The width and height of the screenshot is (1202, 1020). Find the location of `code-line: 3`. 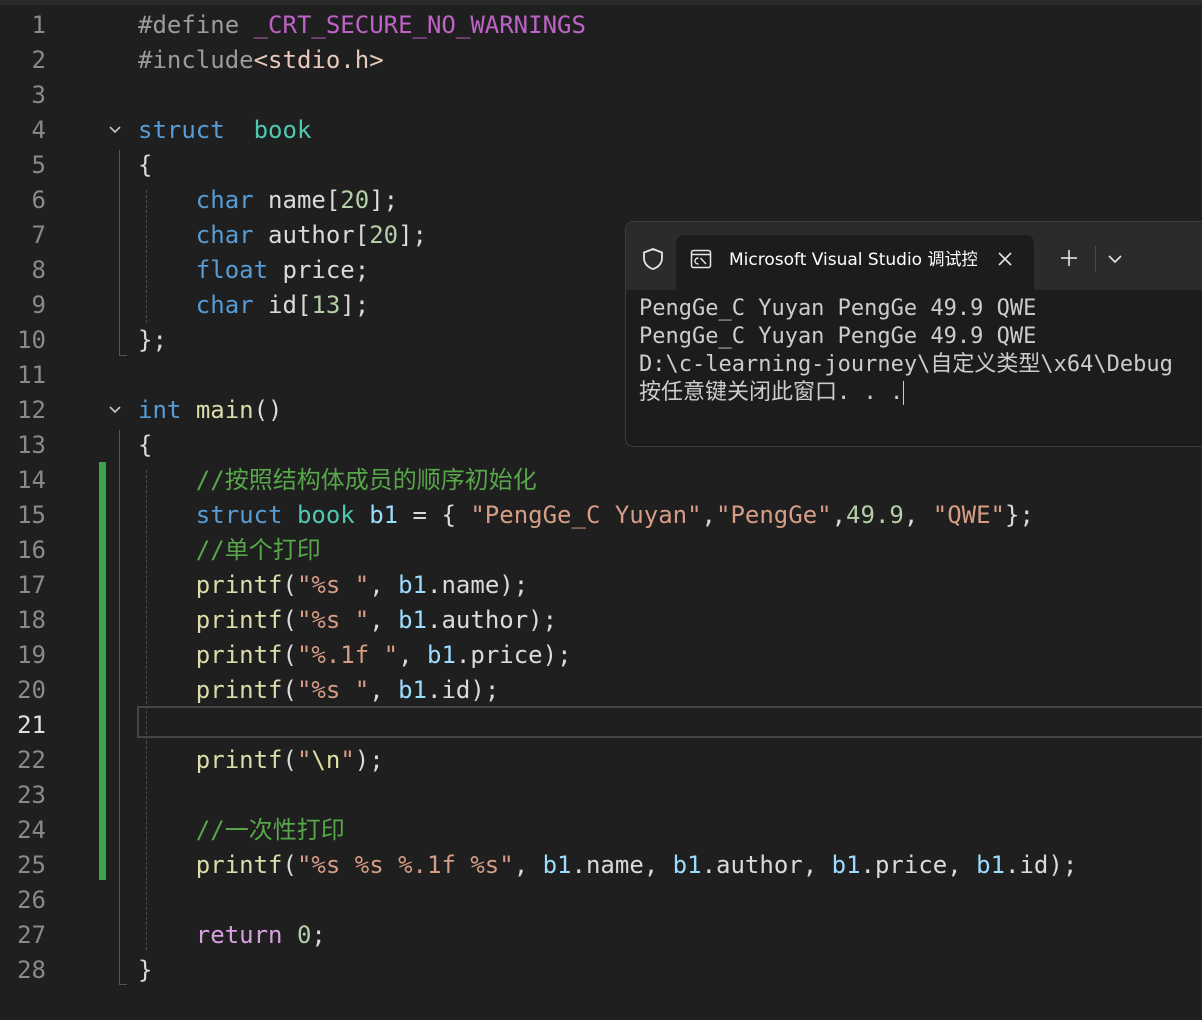

code-line: 3 is located at coordinates (601, 95).